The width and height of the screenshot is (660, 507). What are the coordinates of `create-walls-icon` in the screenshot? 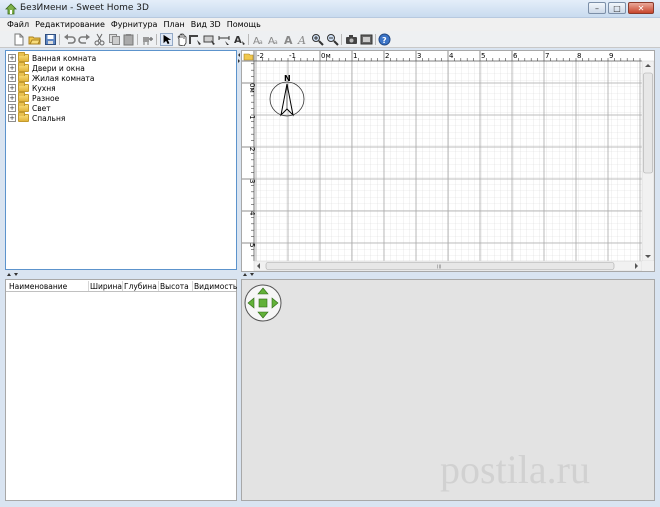 It's located at (195, 39).